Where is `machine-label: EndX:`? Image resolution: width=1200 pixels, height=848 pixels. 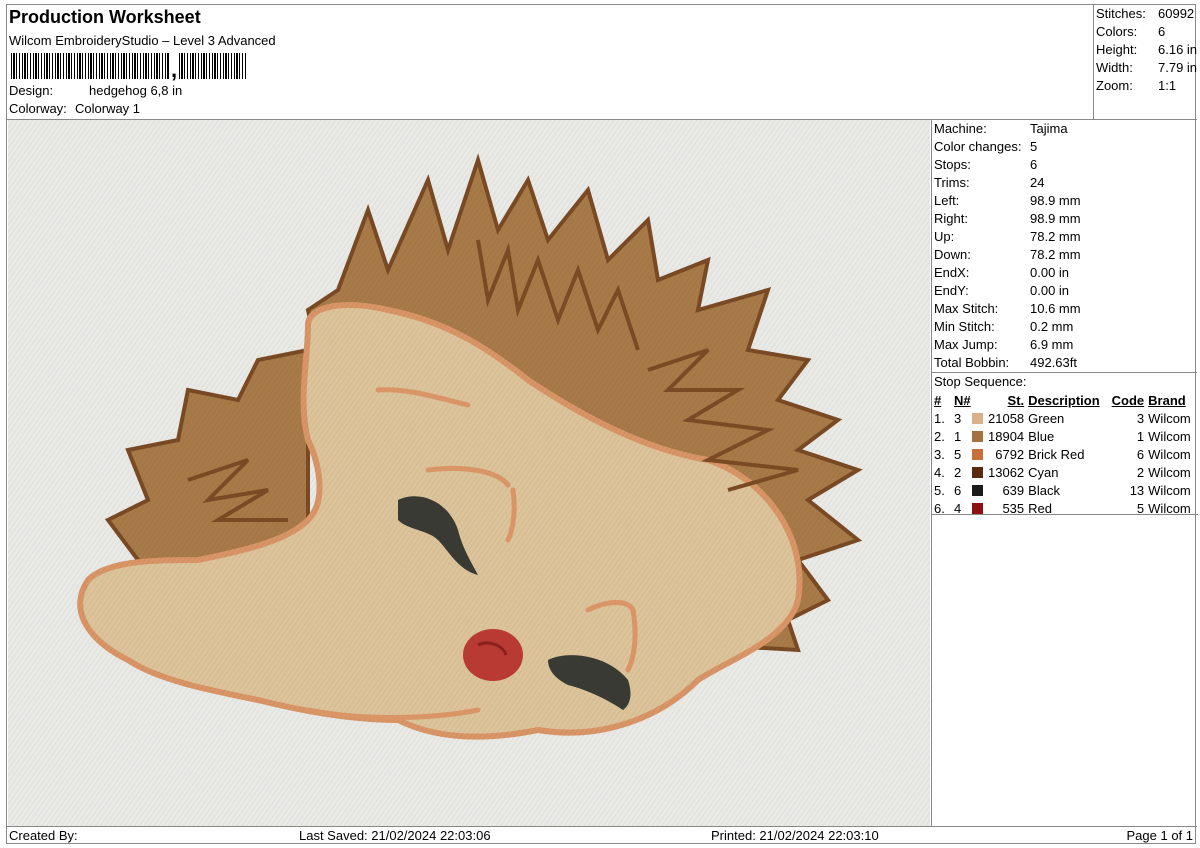
machine-label: EndX: is located at coordinates (952, 272).